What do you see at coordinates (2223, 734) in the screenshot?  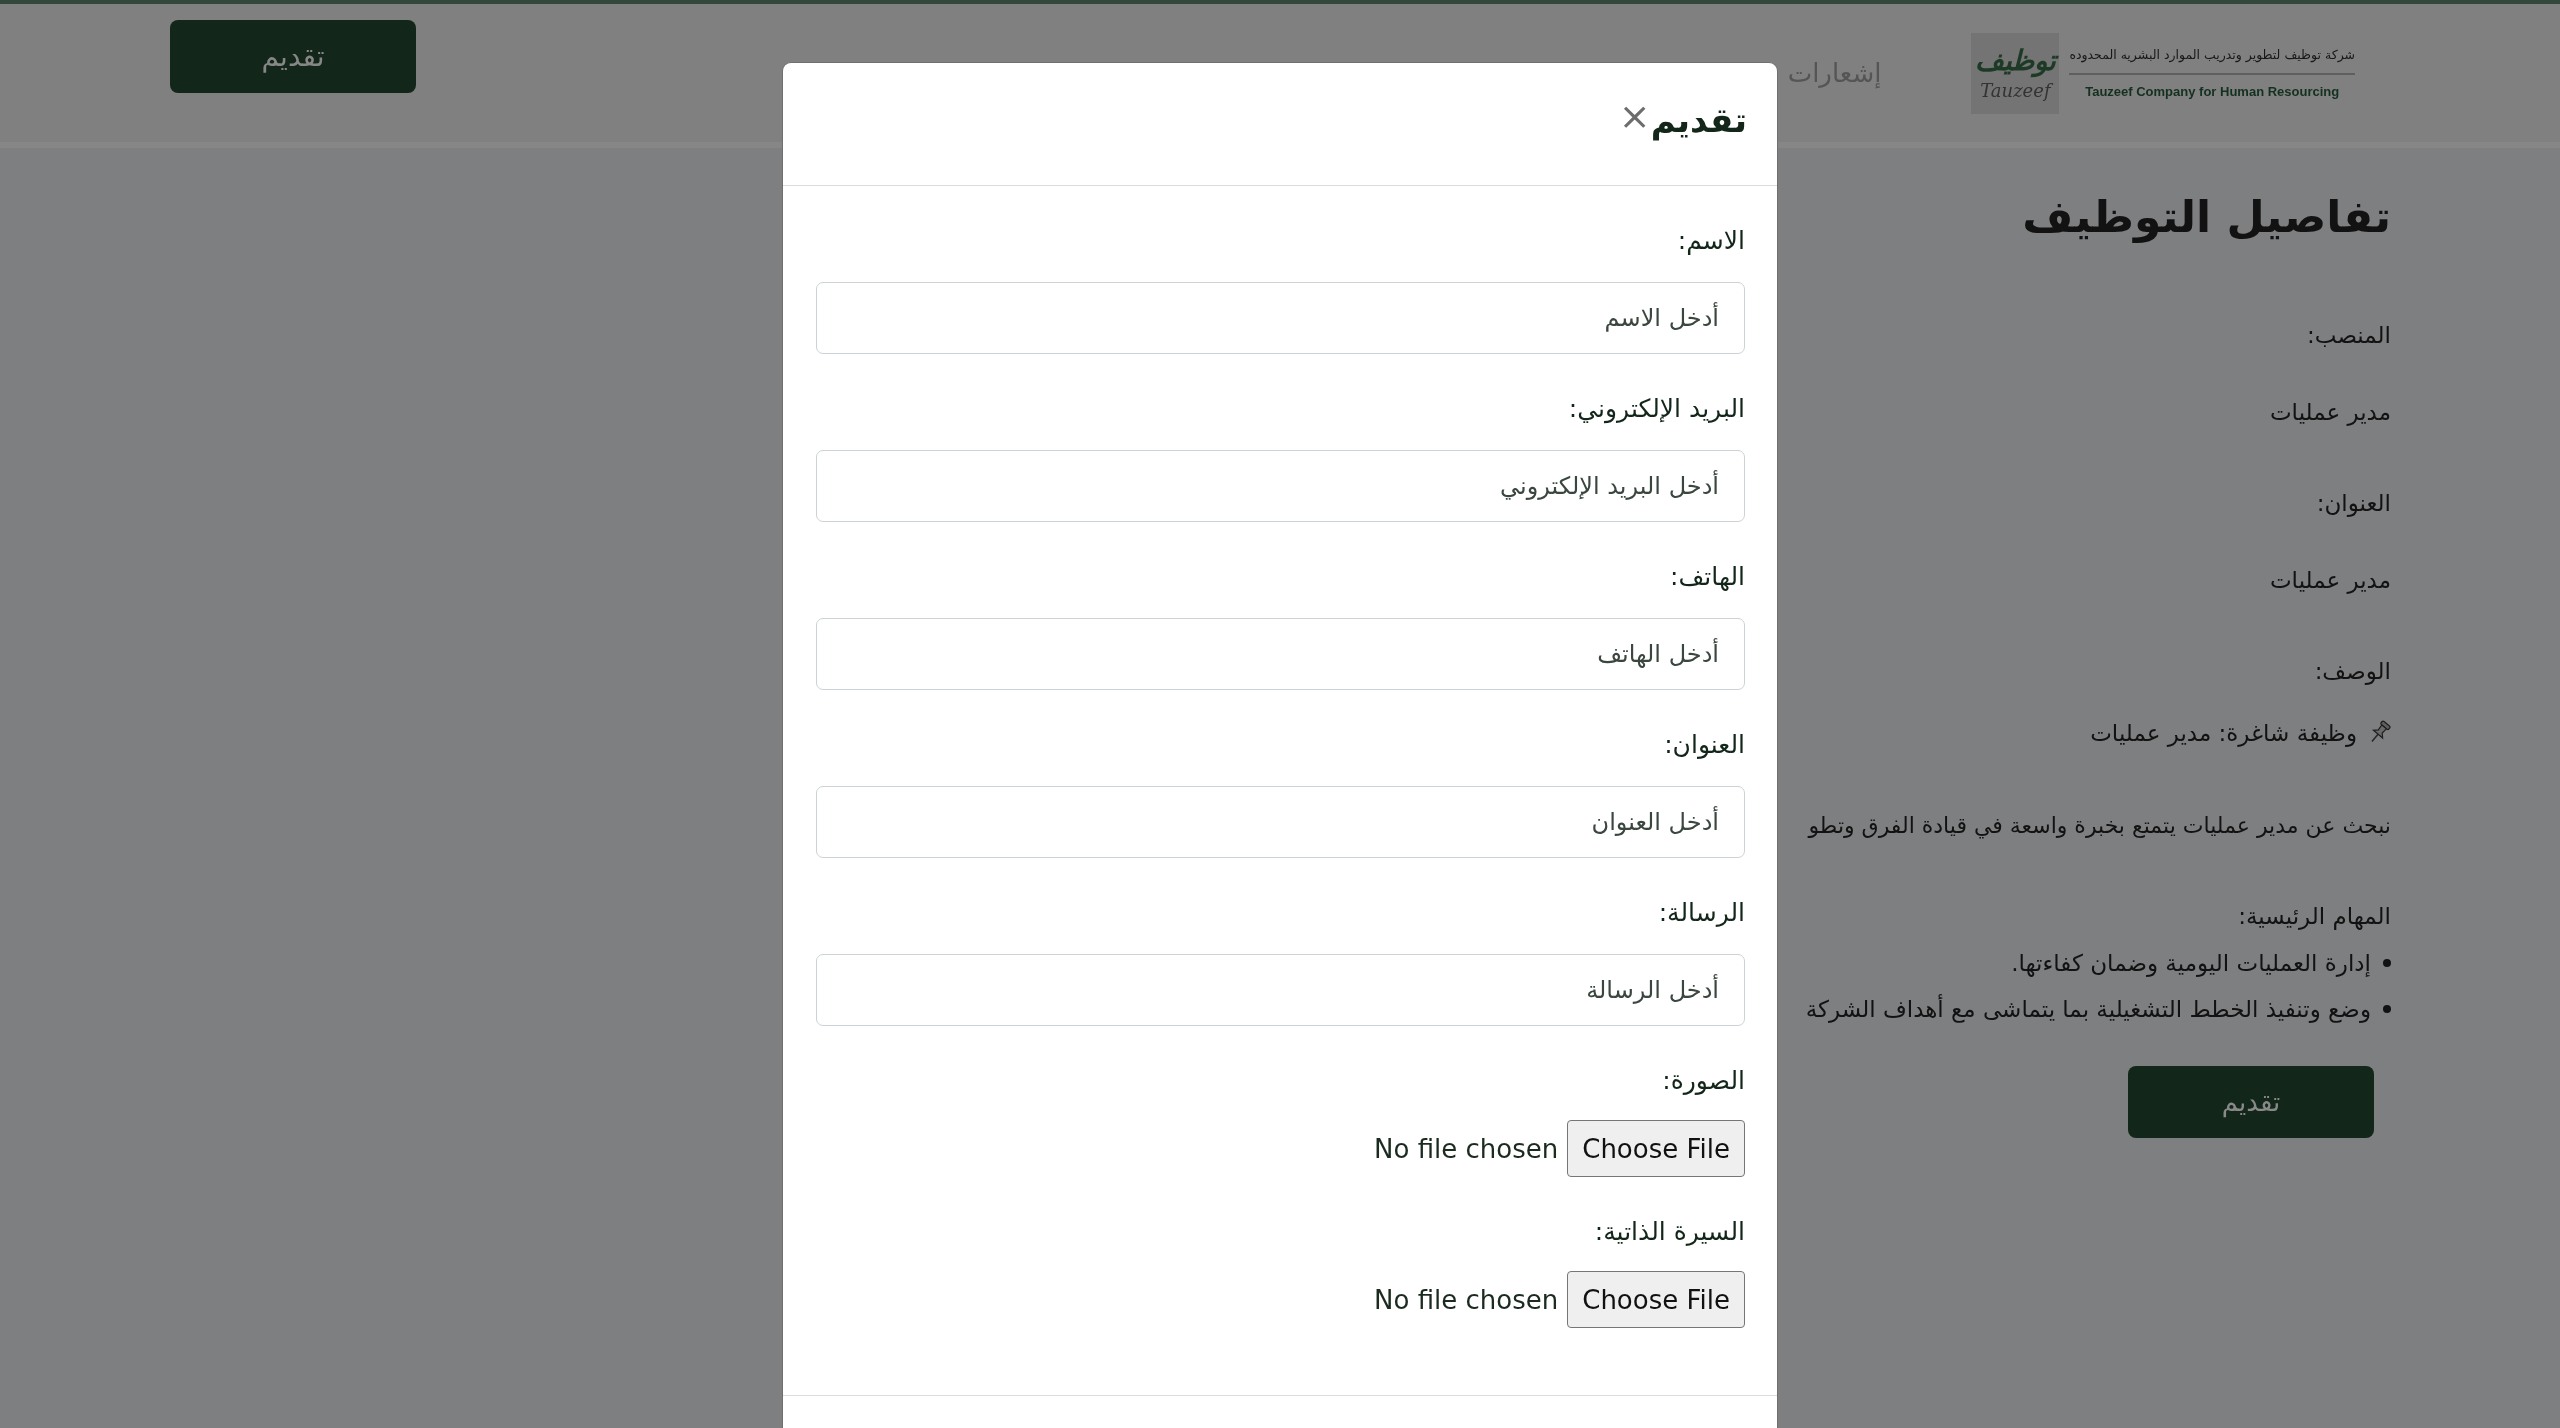 I see `job-headline: وظيفة شاغرة: مدير عمليات` at bounding box center [2223, 734].